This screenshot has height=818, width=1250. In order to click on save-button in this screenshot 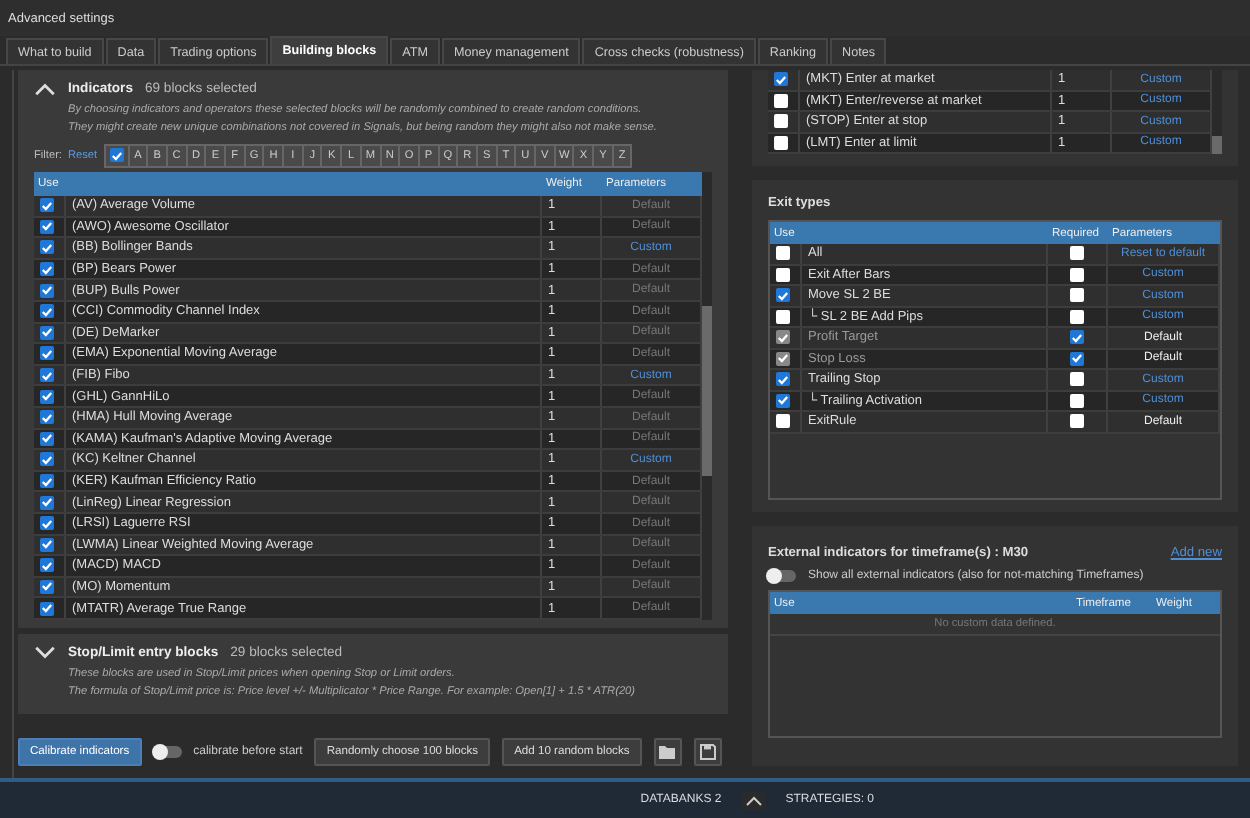, I will do `click(707, 752)`.